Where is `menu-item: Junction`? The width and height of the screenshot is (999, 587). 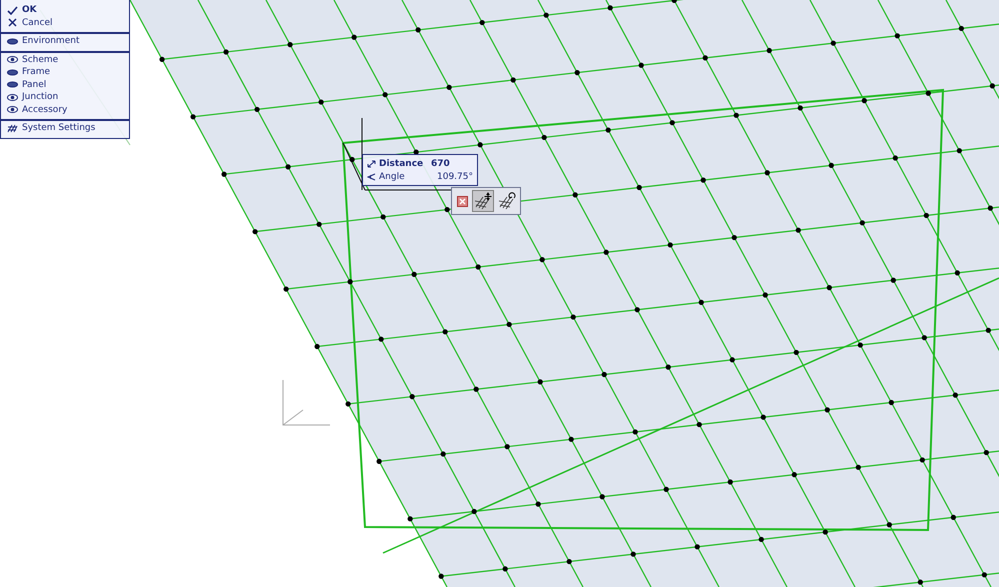
menu-item: Junction is located at coordinates (65, 97).